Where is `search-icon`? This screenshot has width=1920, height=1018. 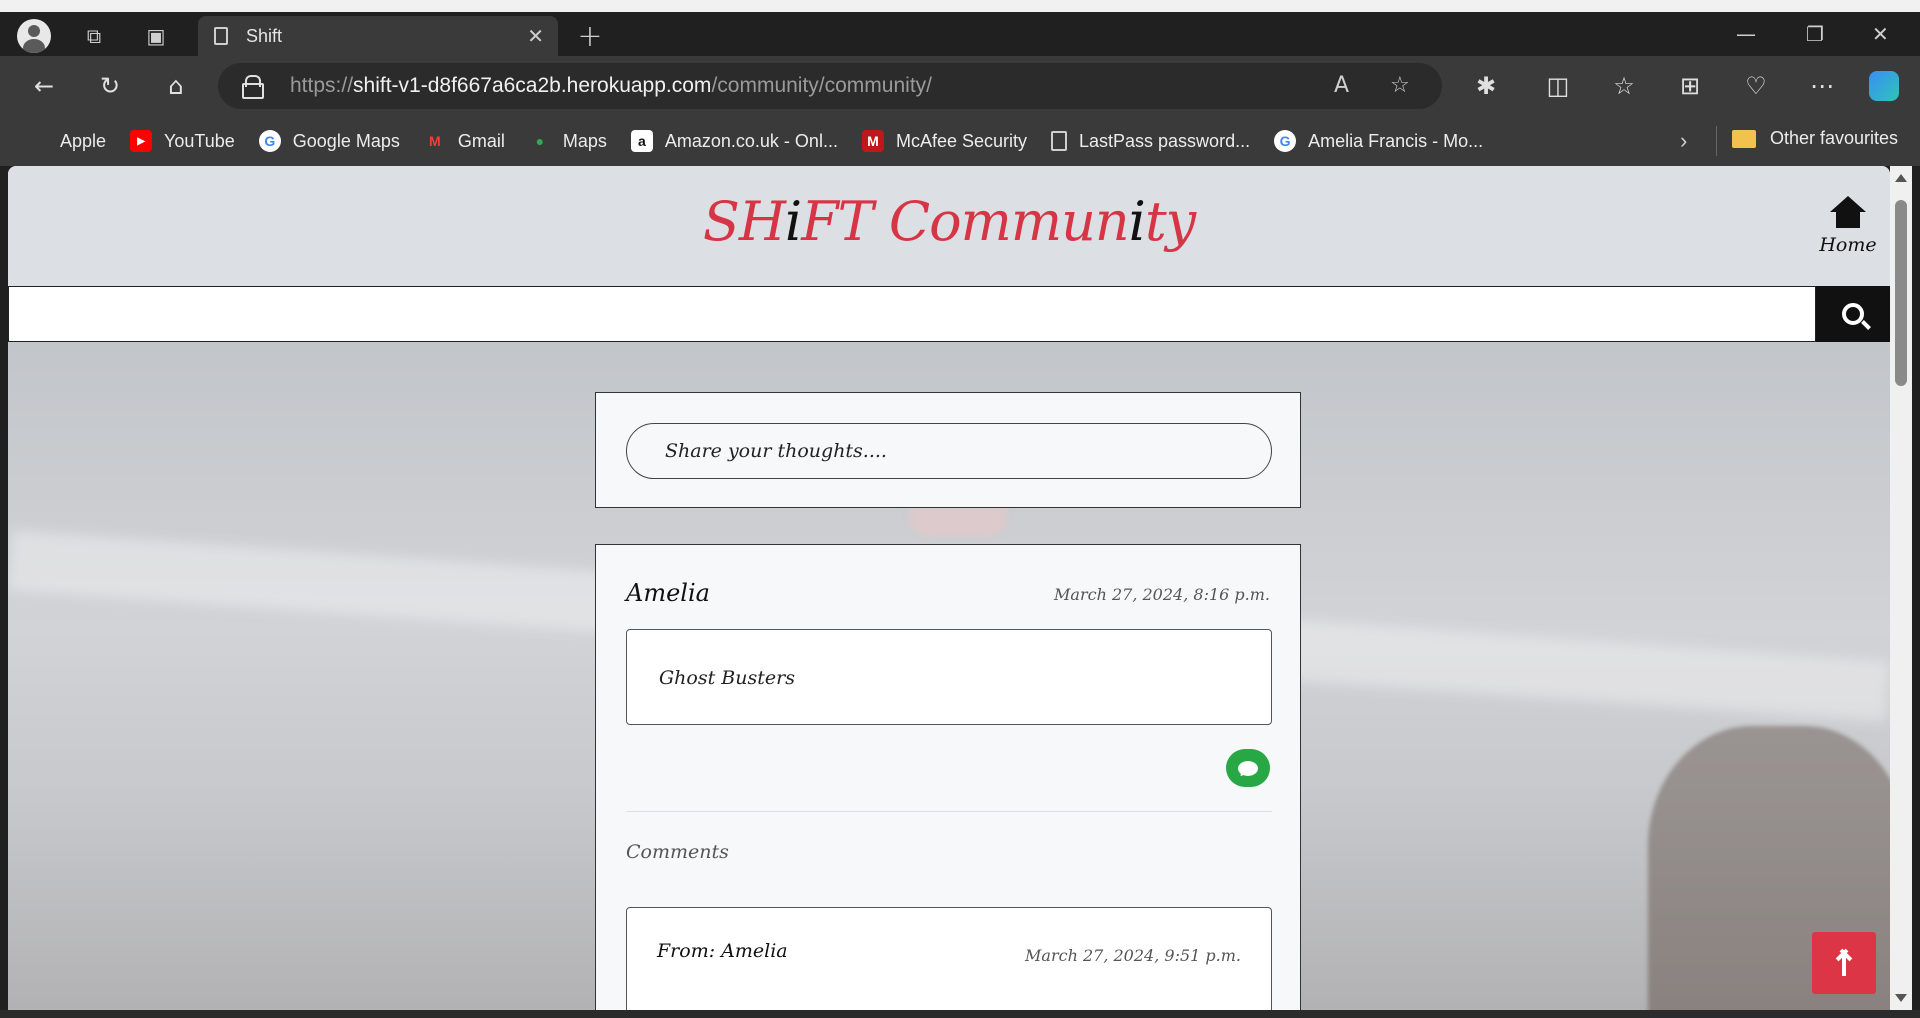
search-icon is located at coordinates (1853, 314).